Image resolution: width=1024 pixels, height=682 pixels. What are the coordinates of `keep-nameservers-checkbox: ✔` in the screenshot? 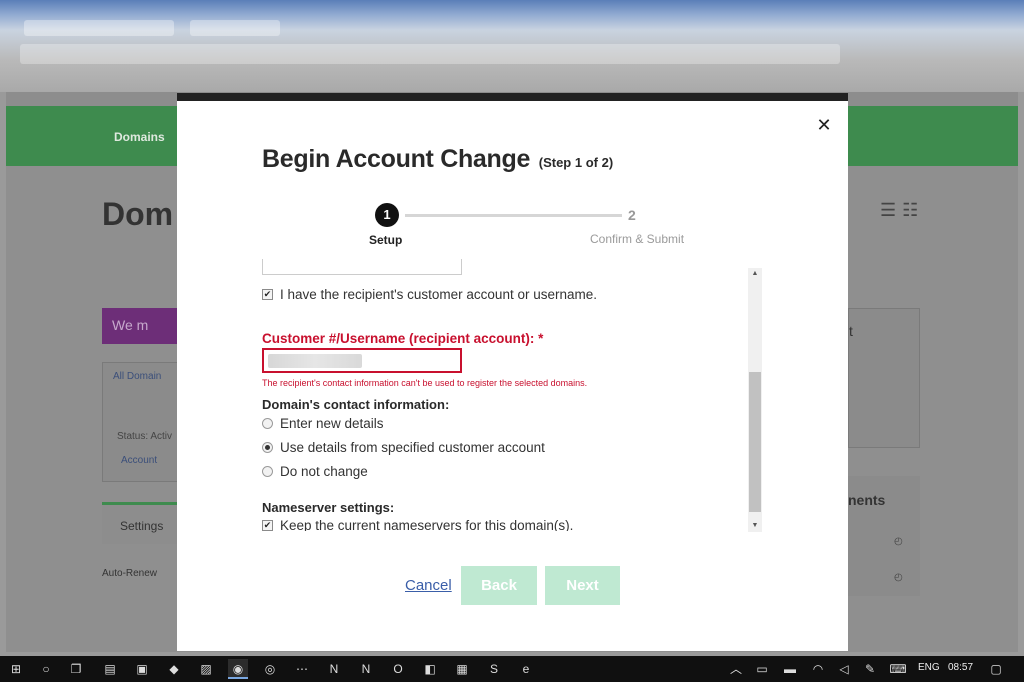 It's located at (267, 525).